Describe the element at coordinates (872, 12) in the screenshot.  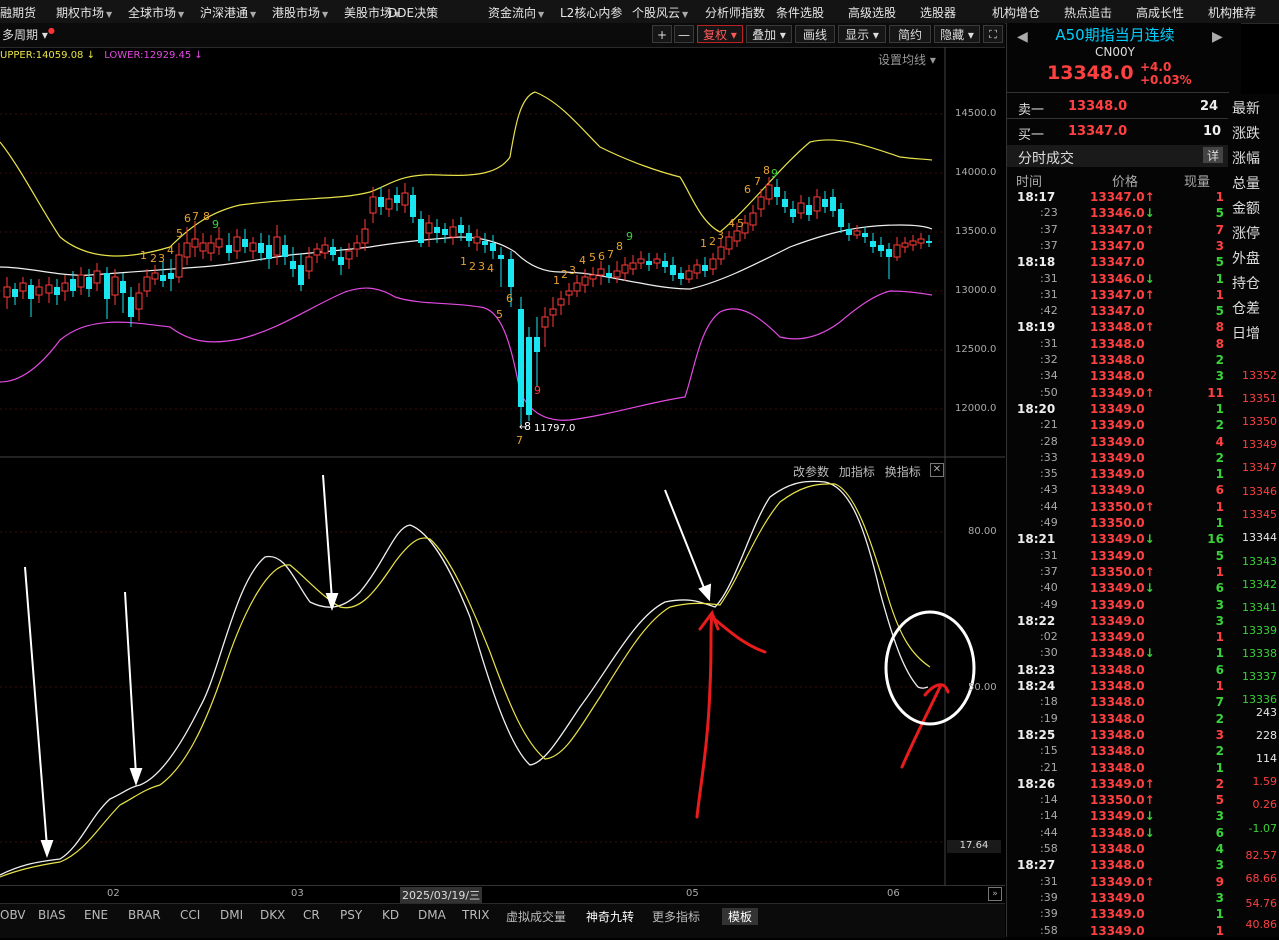
I see `menu-item: 高级选股` at that location.